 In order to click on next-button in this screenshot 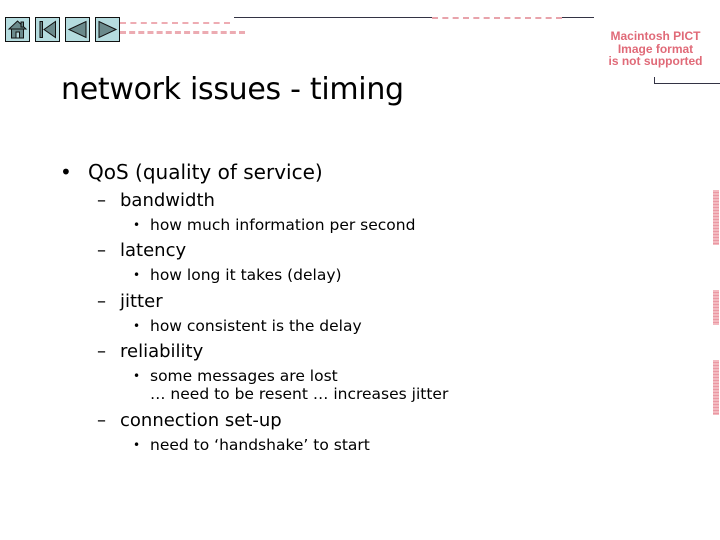, I will do `click(107, 29)`.